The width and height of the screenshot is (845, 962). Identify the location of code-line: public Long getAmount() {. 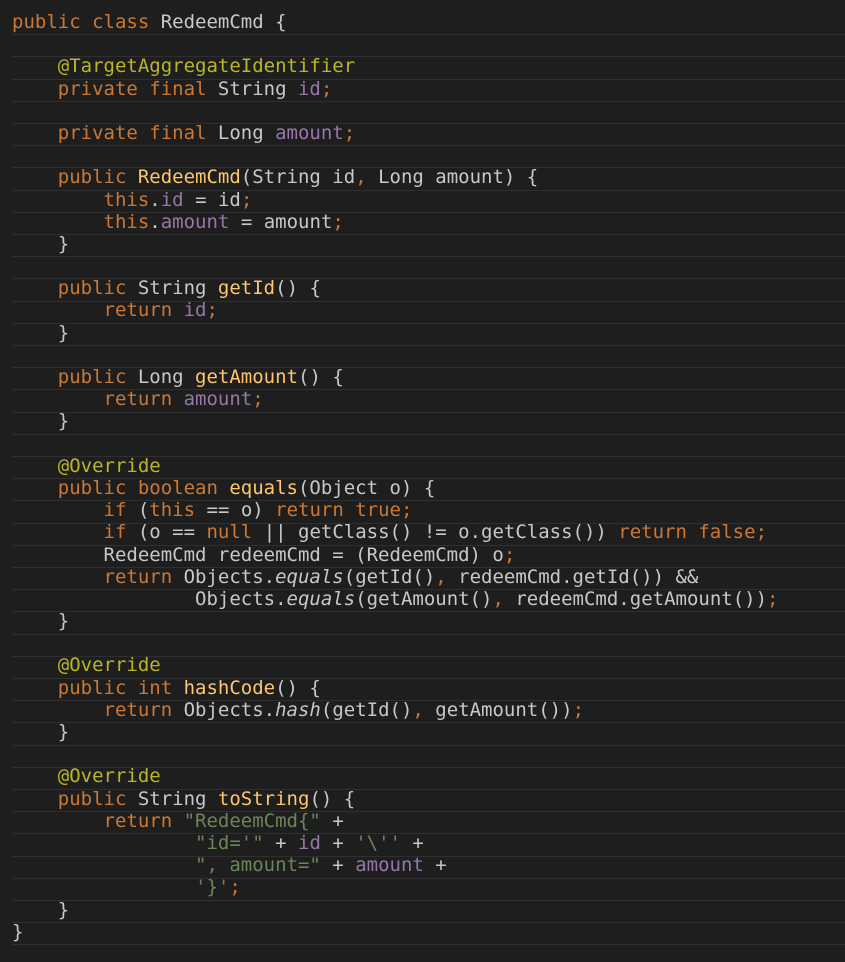
(395, 377).